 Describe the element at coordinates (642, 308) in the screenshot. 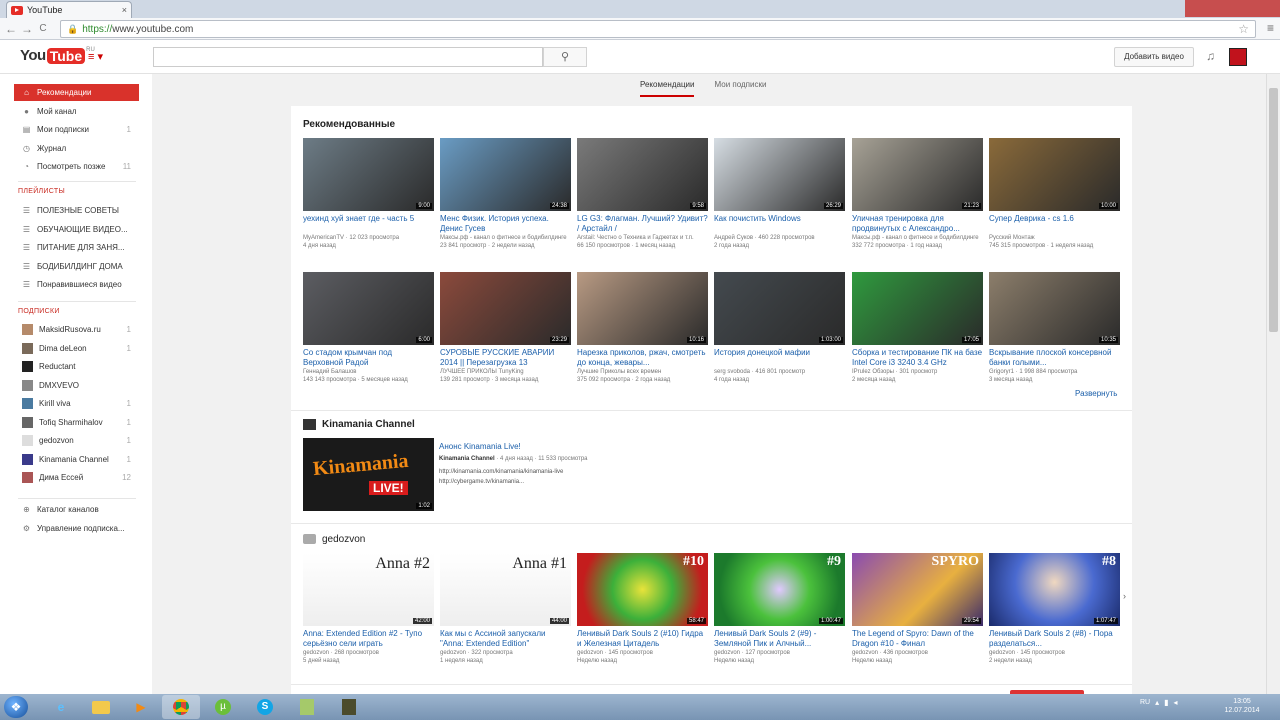

I see `video-thumbnail: 10:16` at that location.